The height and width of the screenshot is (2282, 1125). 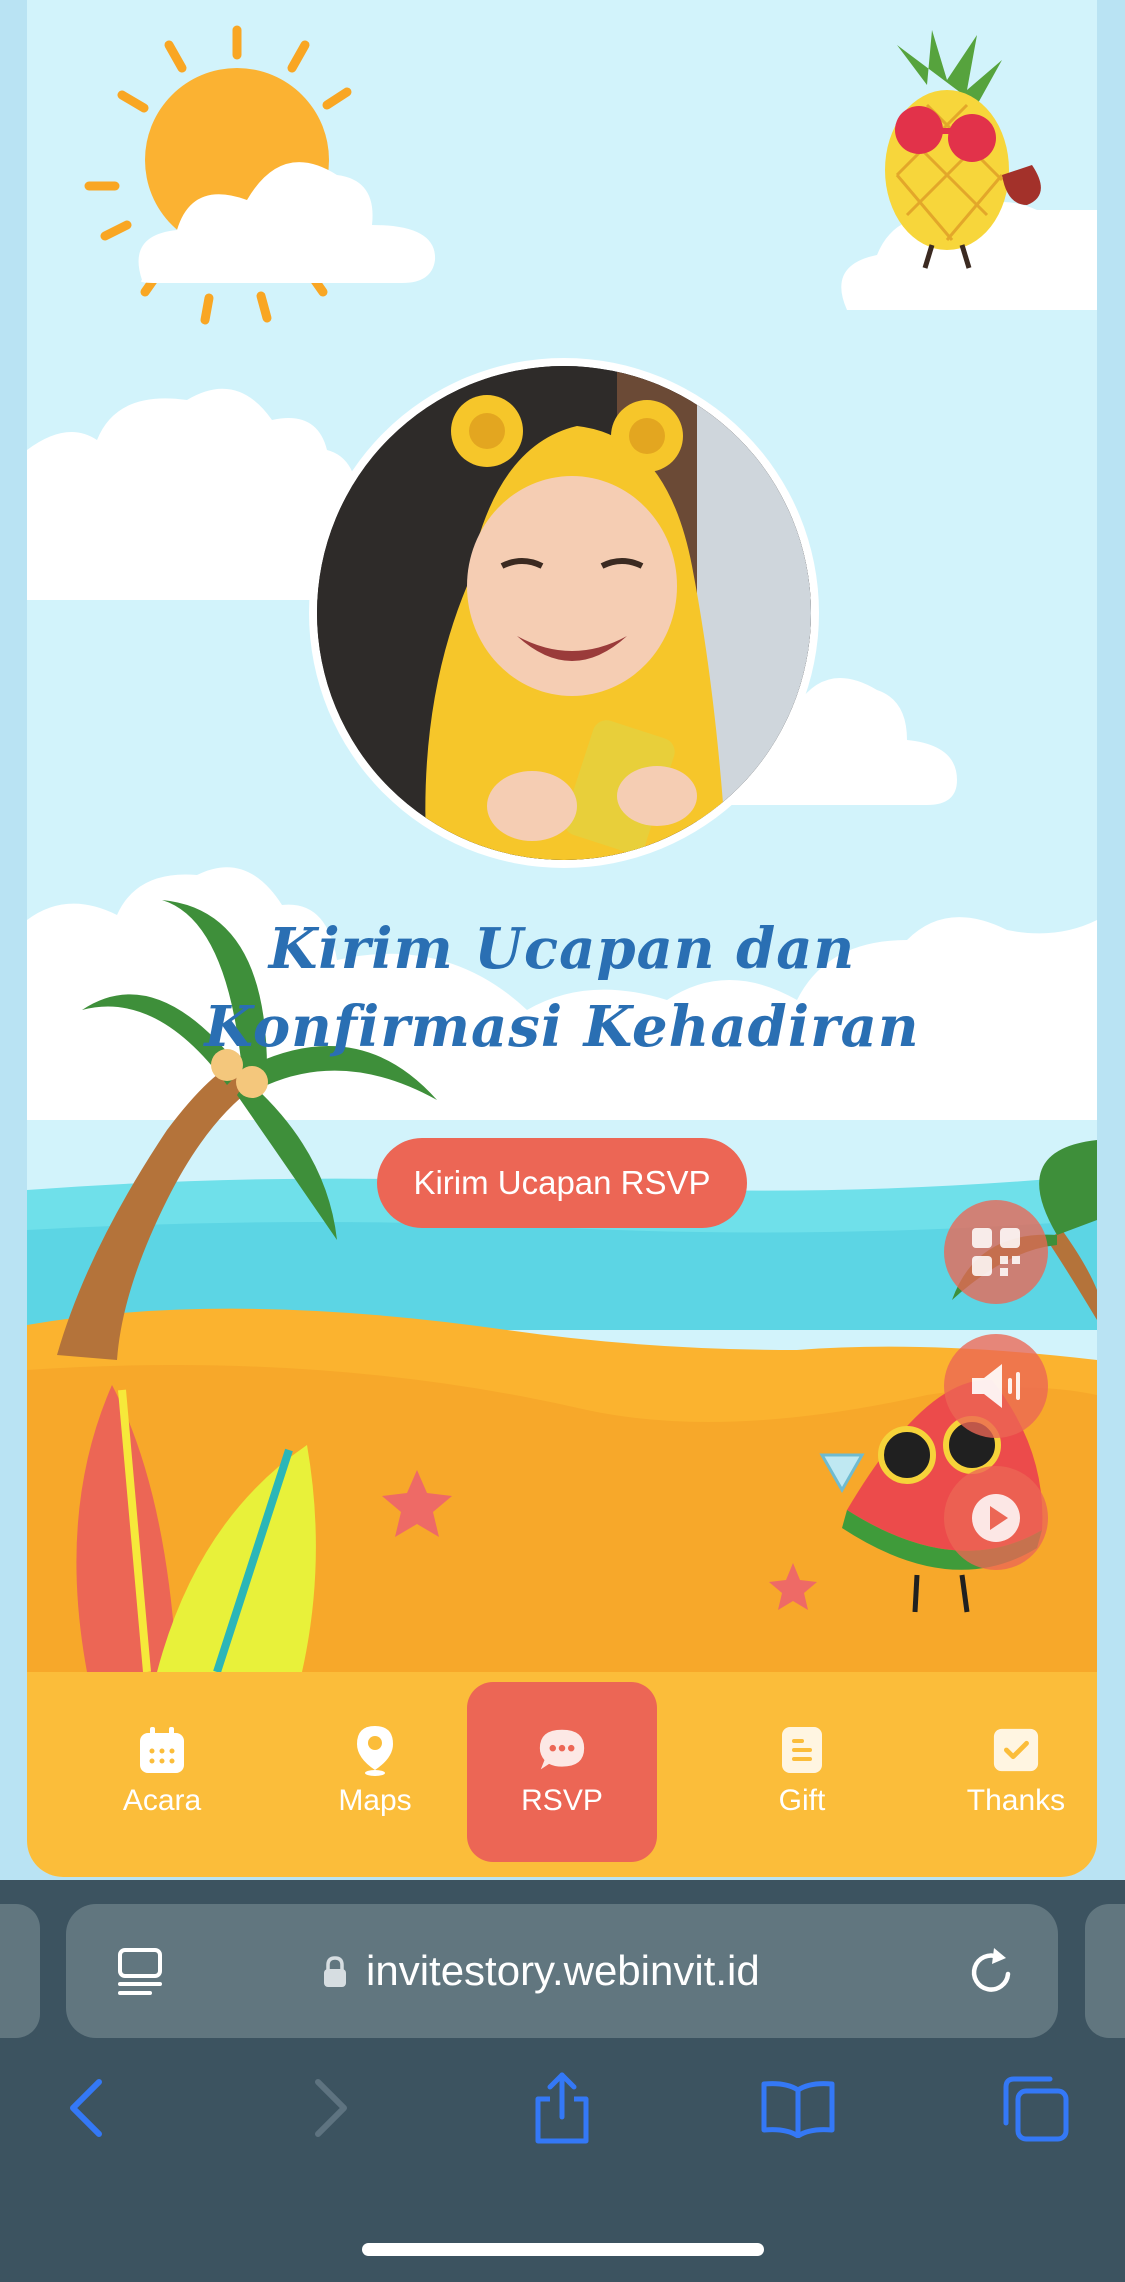 I want to click on speaker-icon, so click(x=996, y=1386).